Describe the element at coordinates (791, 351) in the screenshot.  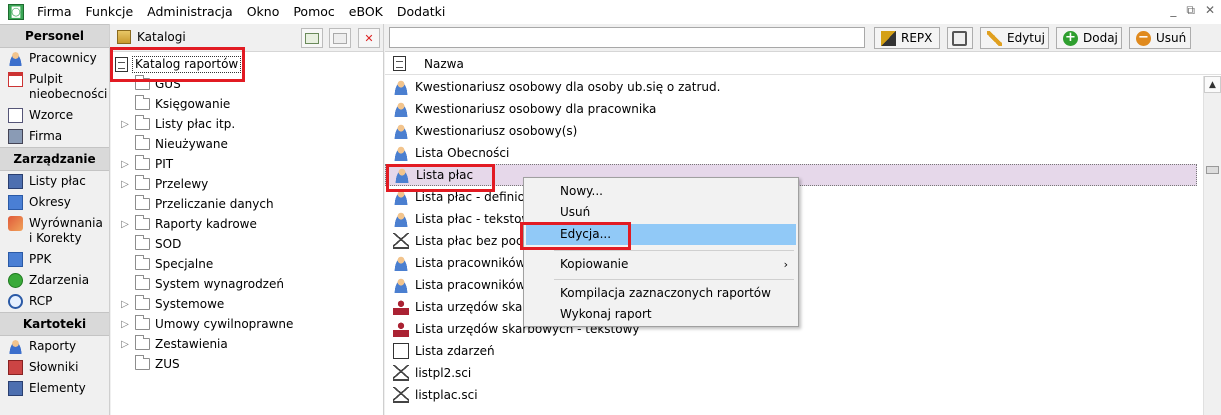
I see `list-item: Lista zdarzeń` at that location.